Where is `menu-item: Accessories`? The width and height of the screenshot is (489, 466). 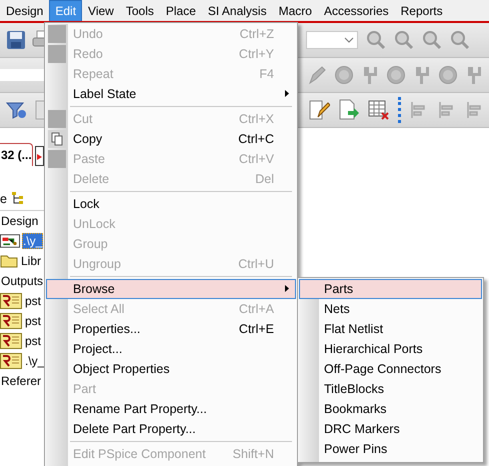 menu-item: Accessories is located at coordinates (356, 10).